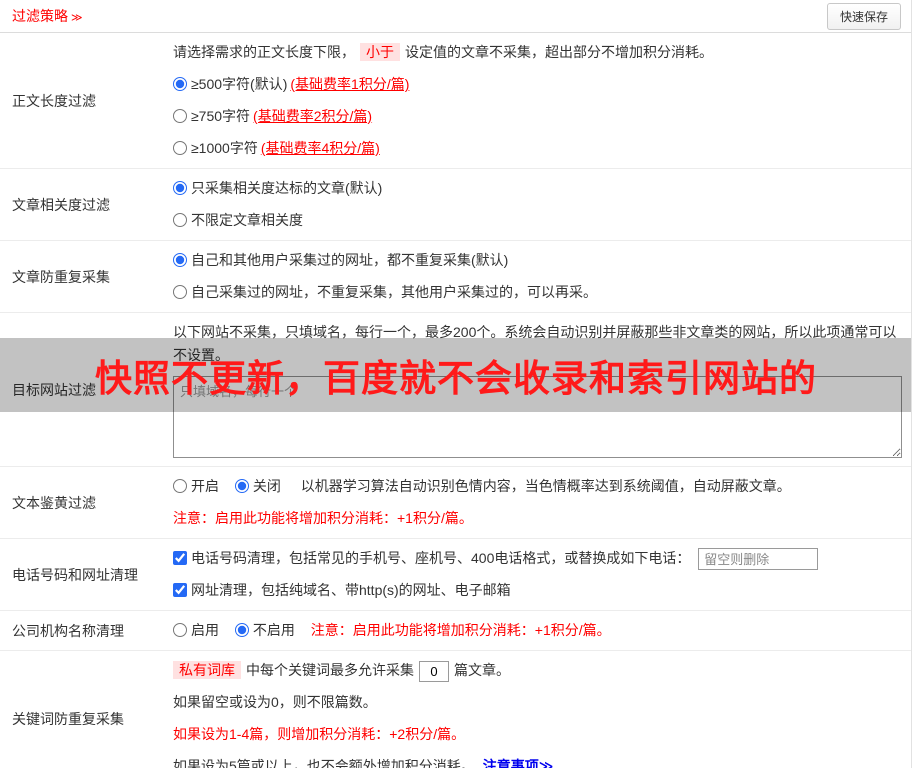 This screenshot has width=912, height=768. I want to click on length-option-1000-label: ≥1000字符, so click(224, 148).